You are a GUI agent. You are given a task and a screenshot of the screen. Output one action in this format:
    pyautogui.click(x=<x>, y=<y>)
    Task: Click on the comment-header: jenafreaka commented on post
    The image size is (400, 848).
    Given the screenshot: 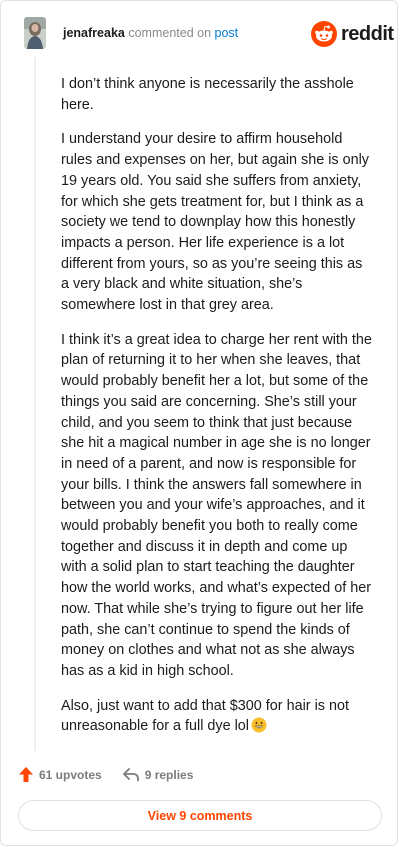 What is the action you would take?
    pyautogui.click(x=150, y=33)
    